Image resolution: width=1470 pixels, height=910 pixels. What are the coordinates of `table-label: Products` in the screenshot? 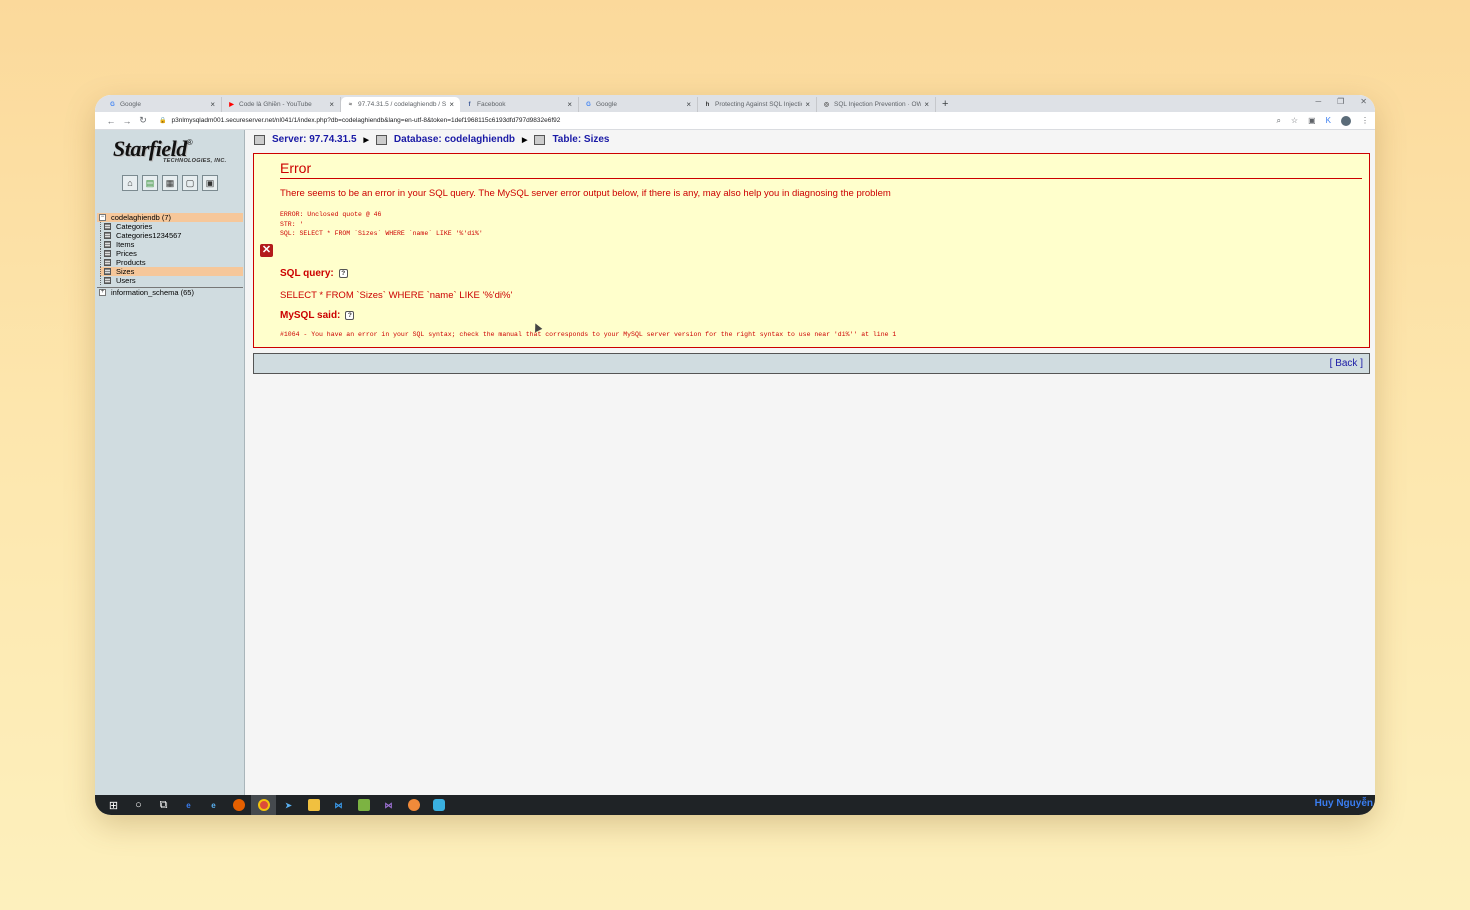 It's located at (131, 262).